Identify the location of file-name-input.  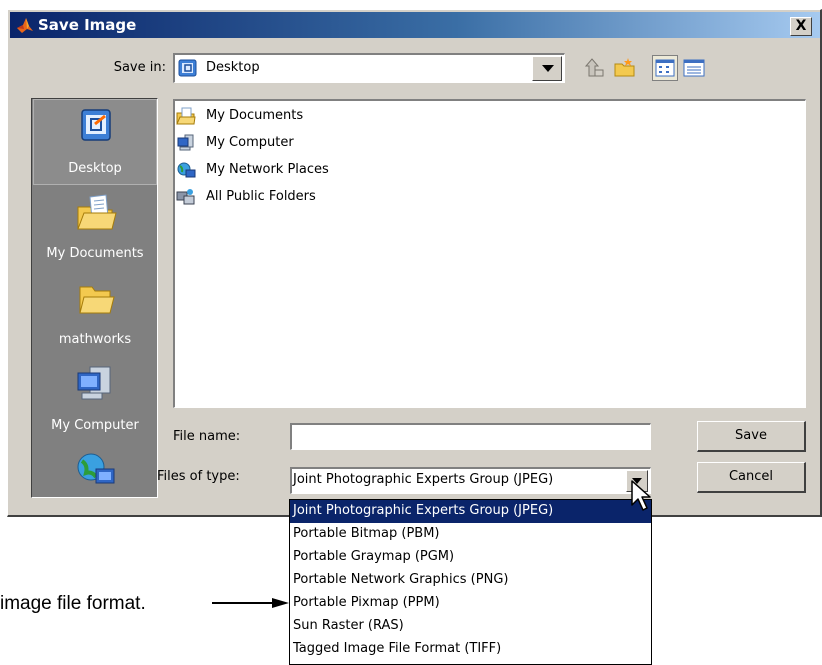
(470, 436).